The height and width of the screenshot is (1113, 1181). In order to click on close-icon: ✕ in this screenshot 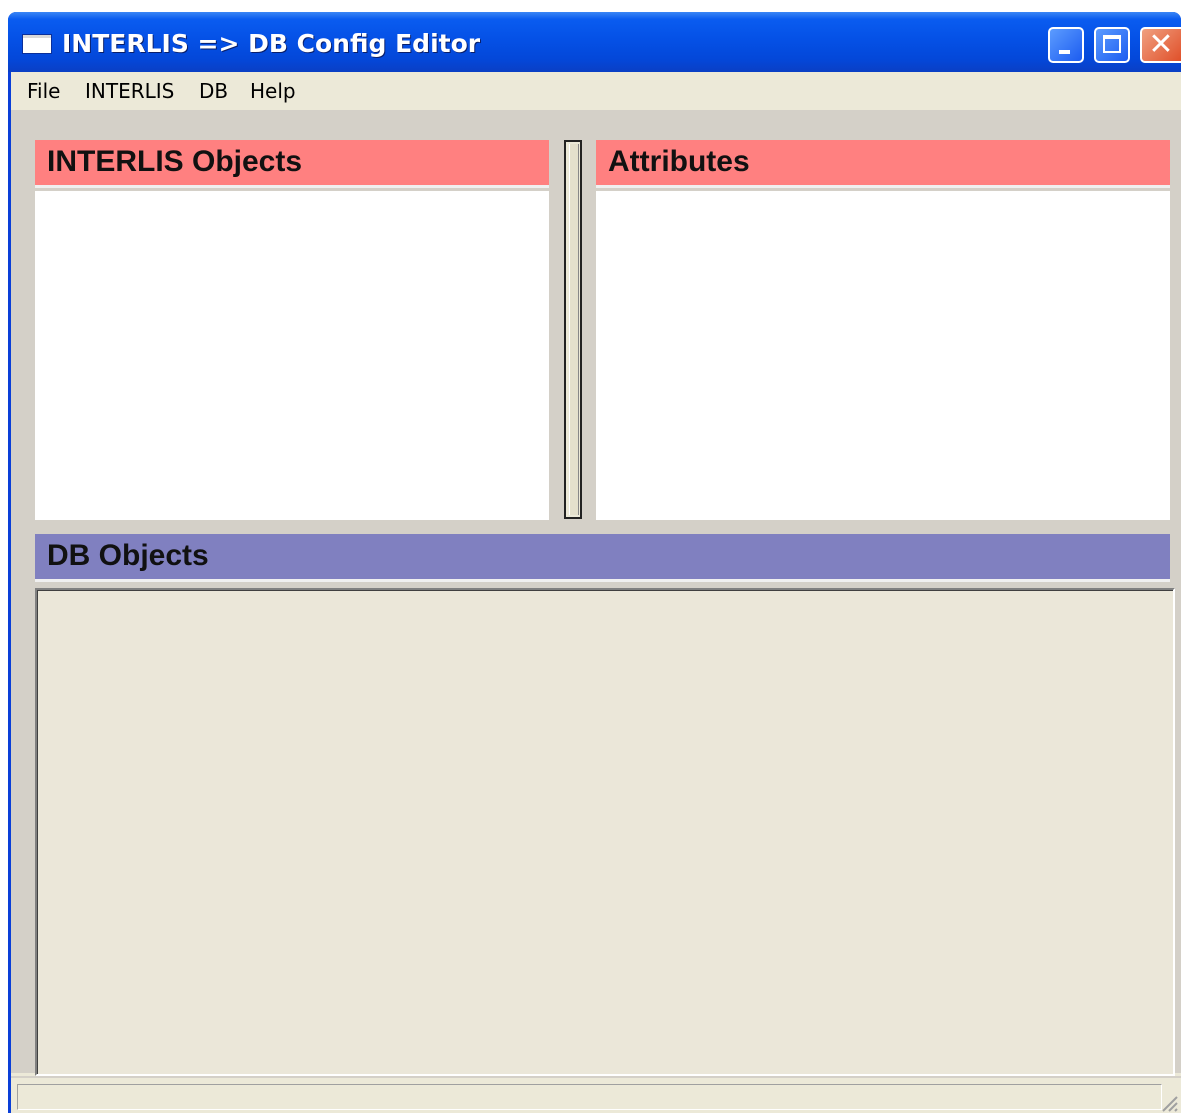, I will do `click(1161, 44)`.